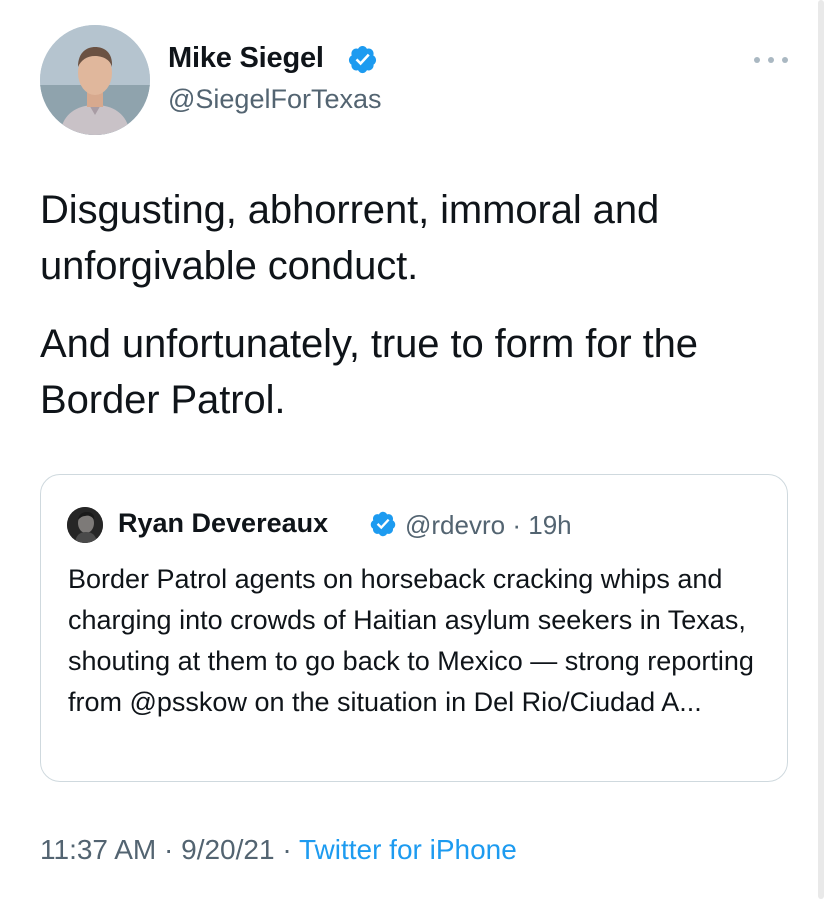  I want to click on author-handle: @SiegelForTexas, so click(275, 99).